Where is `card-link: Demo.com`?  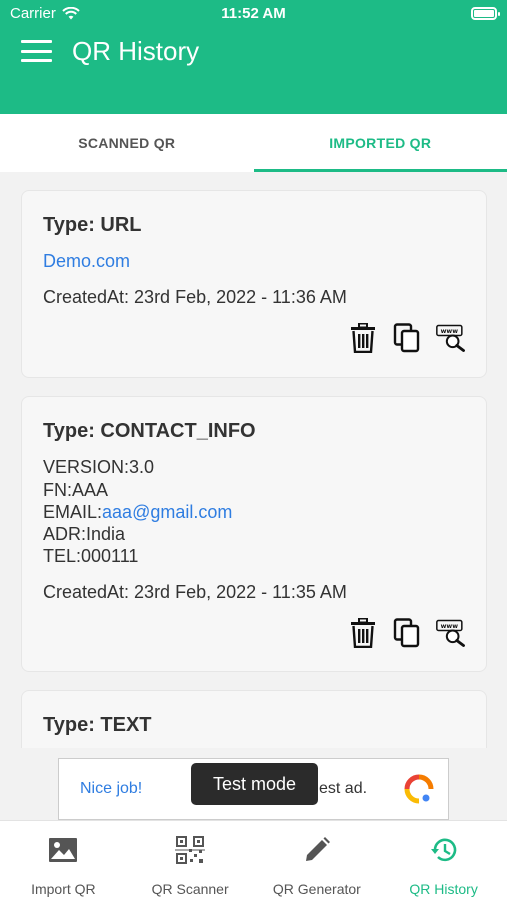
card-link: Demo.com is located at coordinates (86, 261).